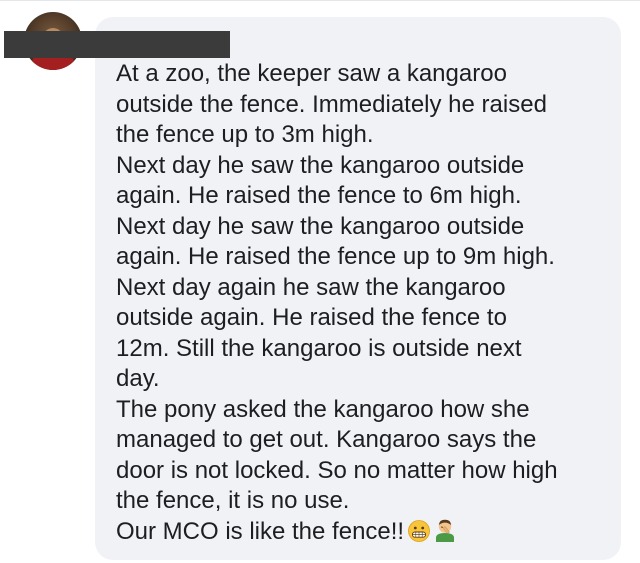  Describe the element at coordinates (233, 500) in the screenshot. I see `comment-line: the fence, it is no use.` at that location.